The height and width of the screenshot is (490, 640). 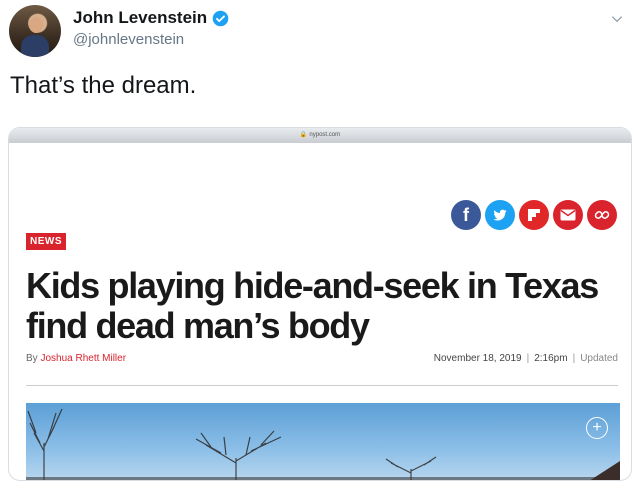 I want to click on article-meta: November 18, 2019 | 2:16pm | Updated, so click(x=526, y=358).